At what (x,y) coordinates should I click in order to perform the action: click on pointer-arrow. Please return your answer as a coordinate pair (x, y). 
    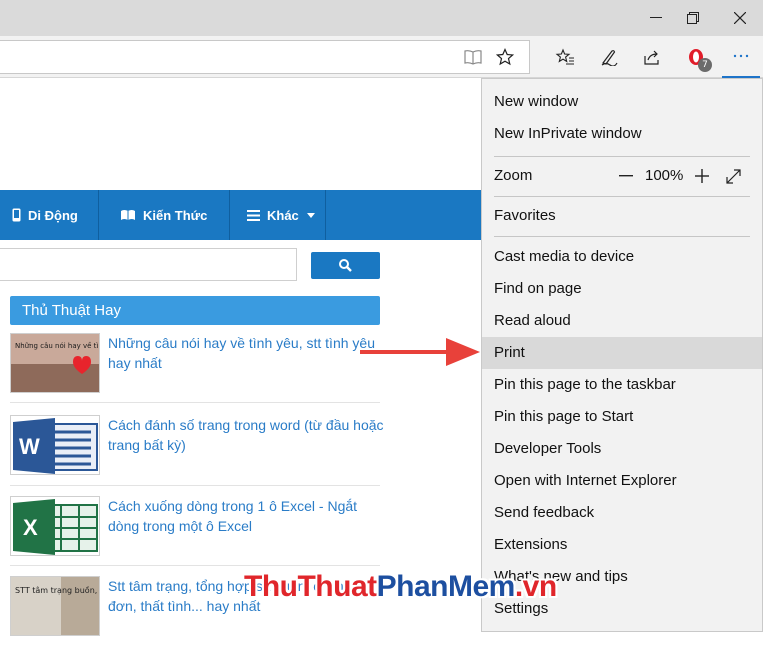
    Looking at the image, I should click on (420, 352).